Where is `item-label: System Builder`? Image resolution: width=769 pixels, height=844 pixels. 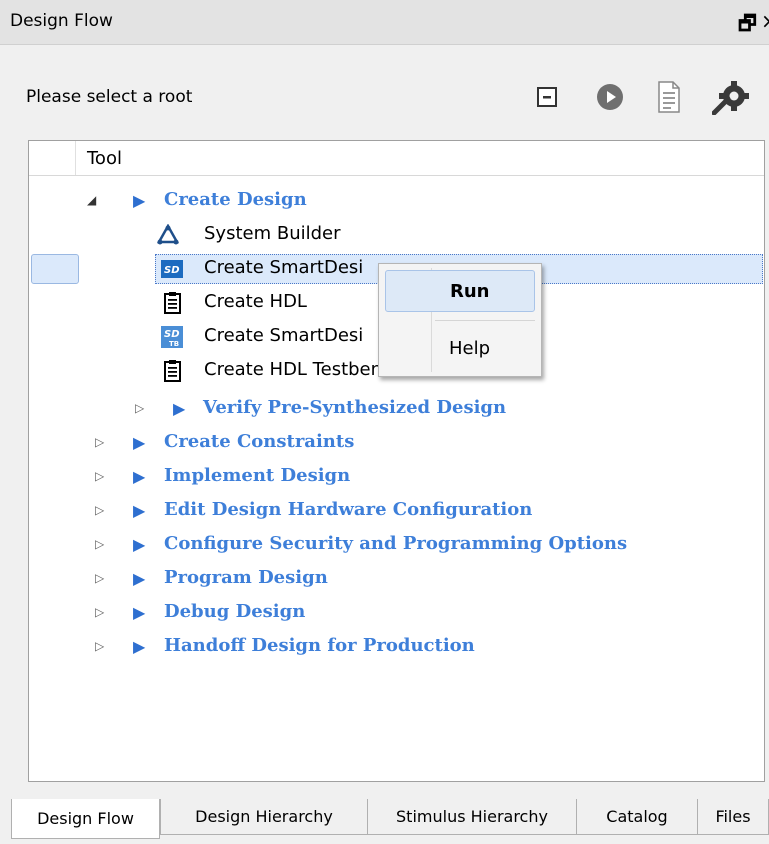
item-label: System Builder is located at coordinates (272, 233).